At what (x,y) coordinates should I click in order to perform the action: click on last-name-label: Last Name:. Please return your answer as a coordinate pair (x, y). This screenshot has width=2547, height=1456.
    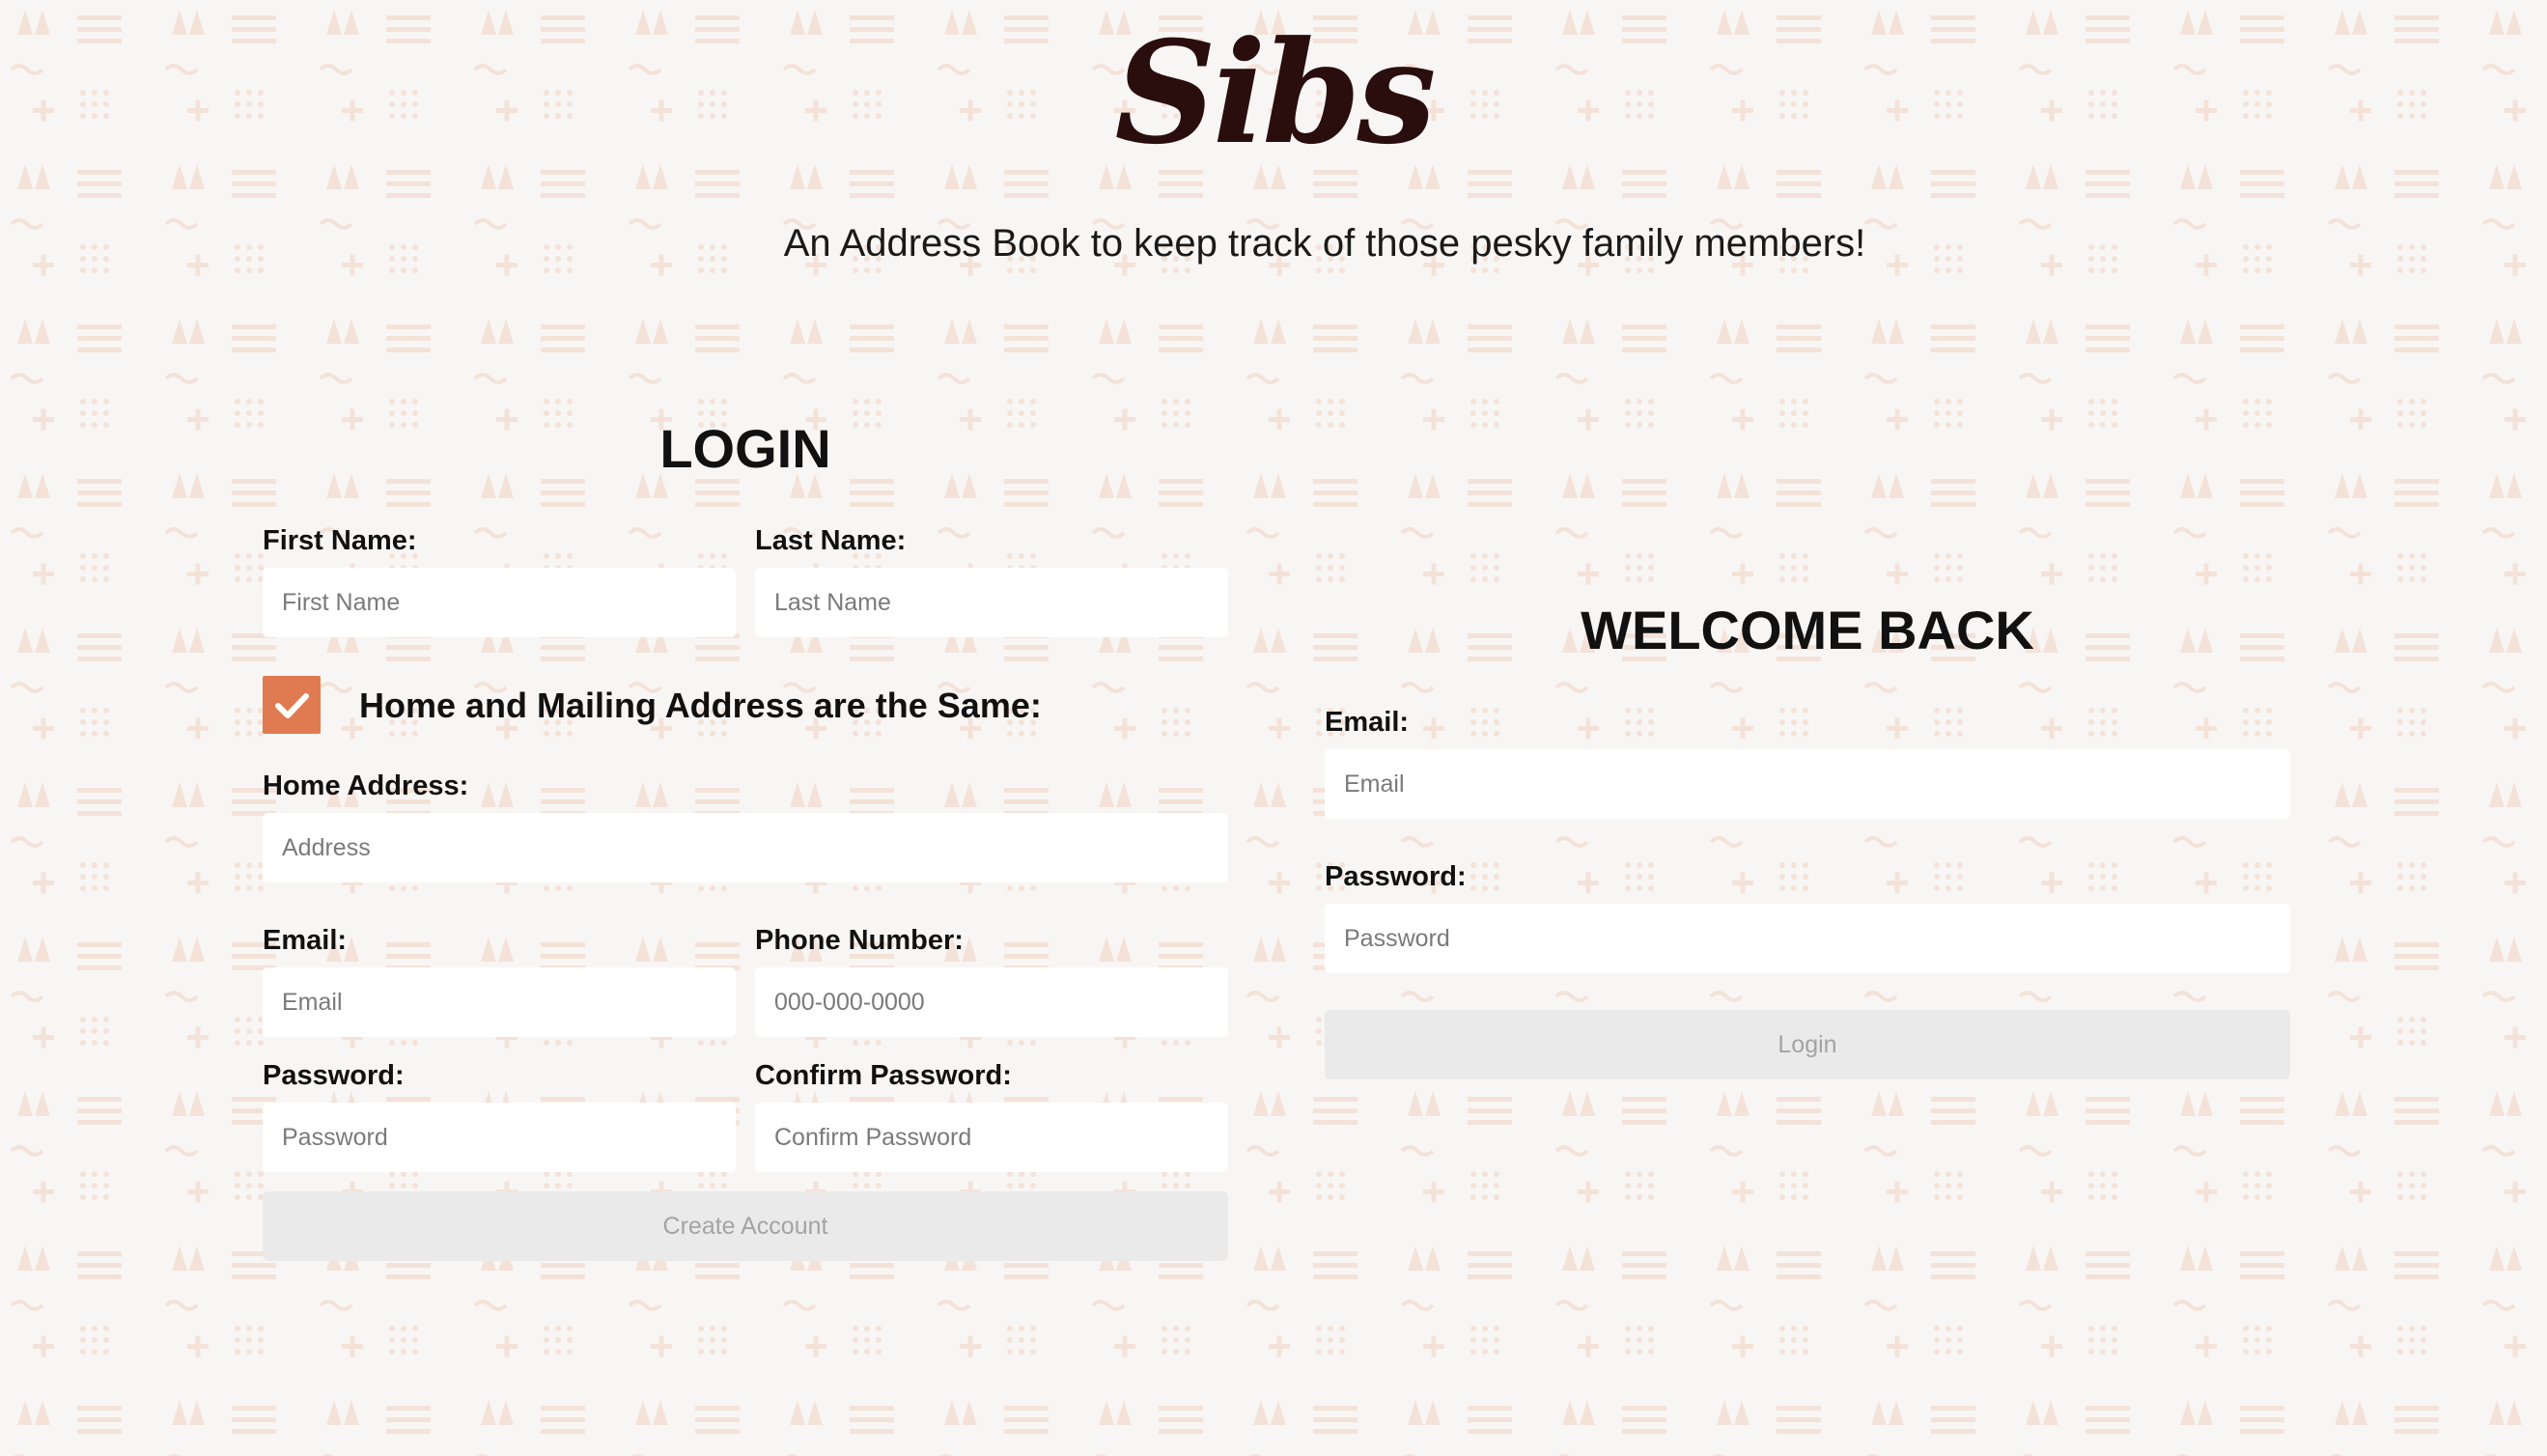
    Looking at the image, I should click on (831, 540).